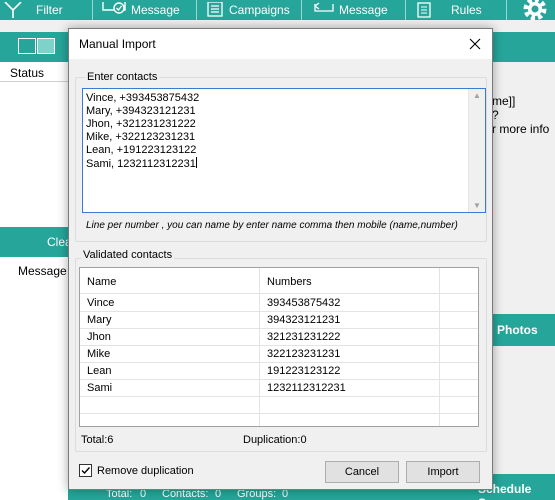  I want to click on contact-number-cell: 1232112312231, so click(306, 388).